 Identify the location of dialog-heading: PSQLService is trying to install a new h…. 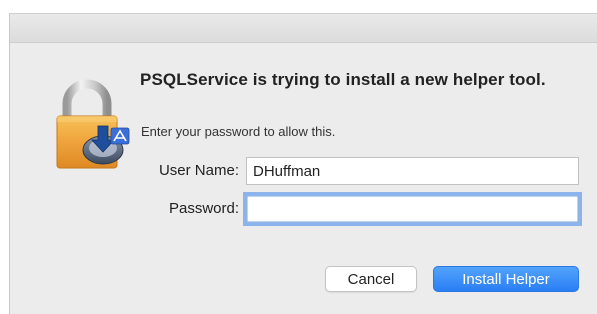
(343, 79).